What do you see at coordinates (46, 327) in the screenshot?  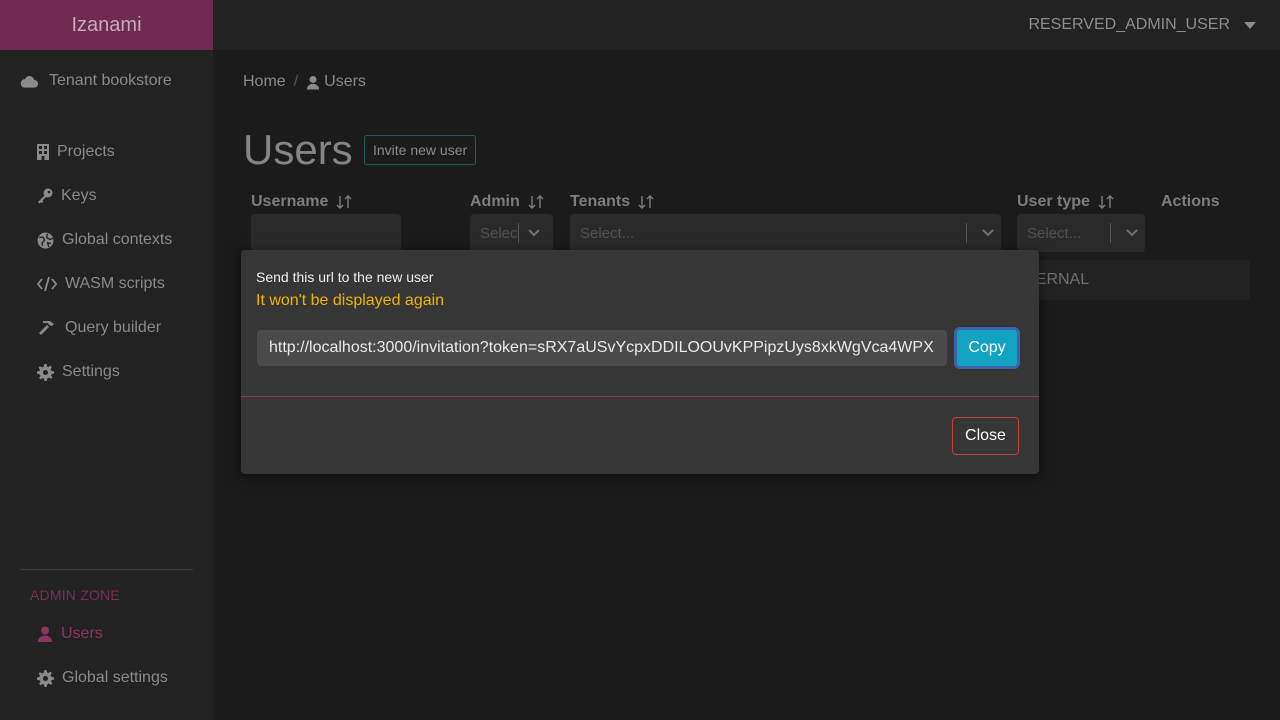 I see `hammer-icon` at bounding box center [46, 327].